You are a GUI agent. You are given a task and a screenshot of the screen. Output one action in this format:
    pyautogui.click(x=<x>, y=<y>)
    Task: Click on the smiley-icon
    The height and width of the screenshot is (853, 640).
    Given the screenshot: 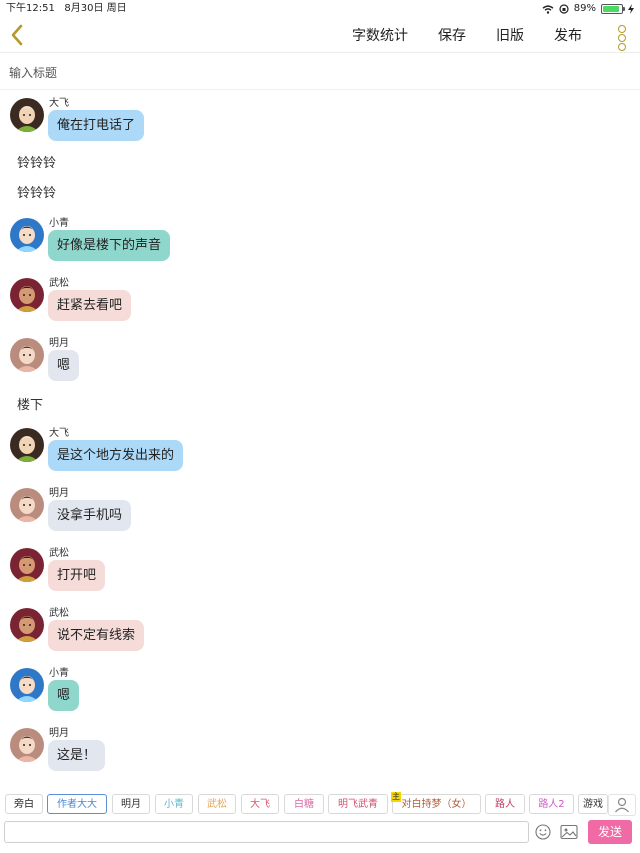 What is the action you would take?
    pyautogui.click(x=543, y=832)
    